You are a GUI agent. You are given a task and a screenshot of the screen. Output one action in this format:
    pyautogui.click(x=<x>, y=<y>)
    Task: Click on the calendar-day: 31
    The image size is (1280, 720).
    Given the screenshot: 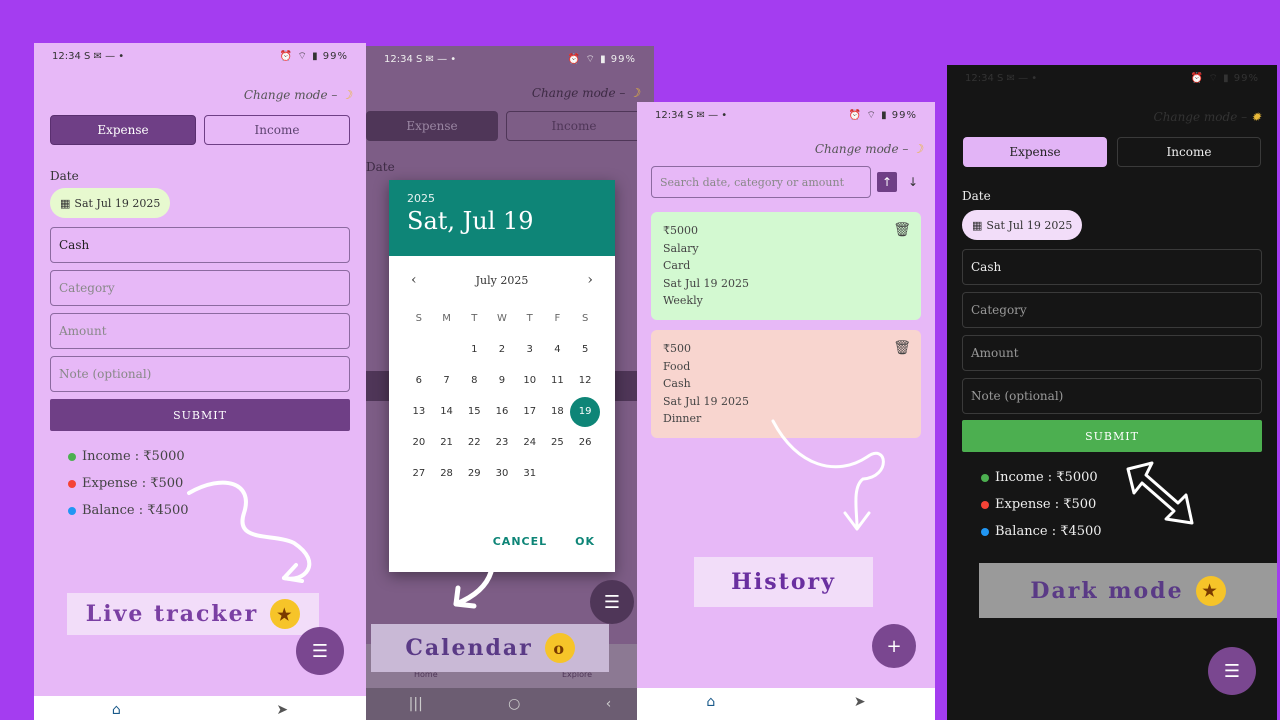 What is the action you would take?
    pyautogui.click(x=530, y=474)
    